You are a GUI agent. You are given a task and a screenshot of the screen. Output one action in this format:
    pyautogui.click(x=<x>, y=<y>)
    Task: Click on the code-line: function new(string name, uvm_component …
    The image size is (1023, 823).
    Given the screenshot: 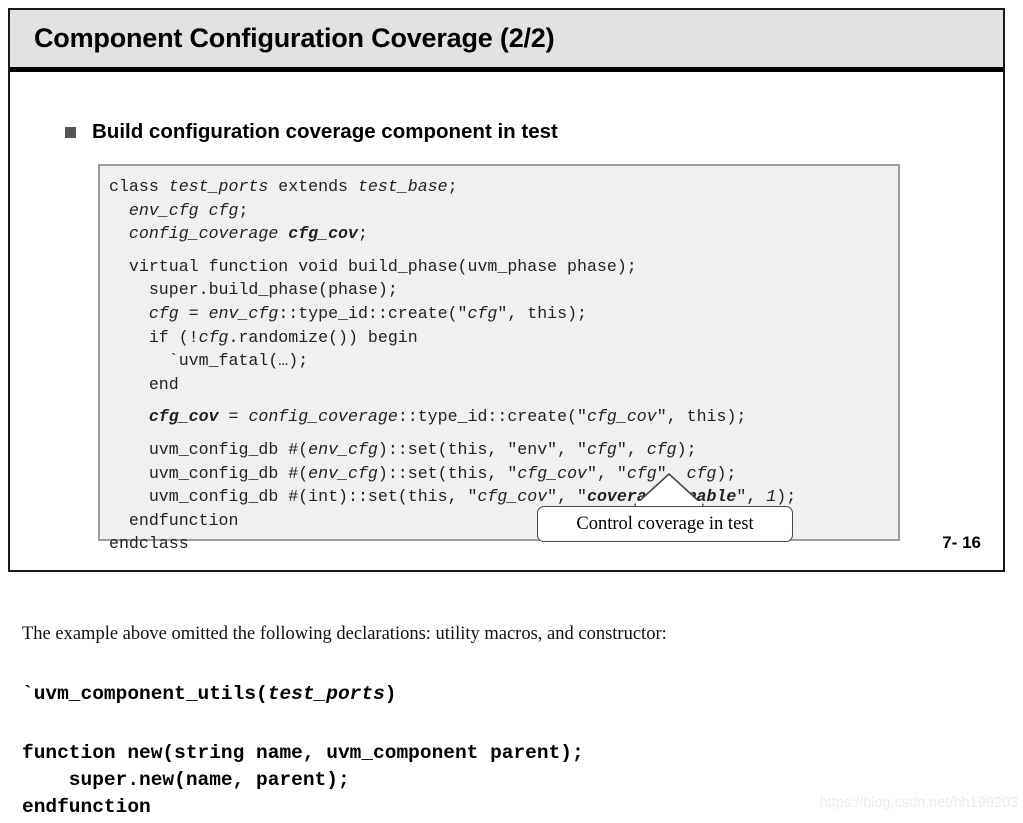 What is the action you would take?
    pyautogui.click(x=512, y=753)
    